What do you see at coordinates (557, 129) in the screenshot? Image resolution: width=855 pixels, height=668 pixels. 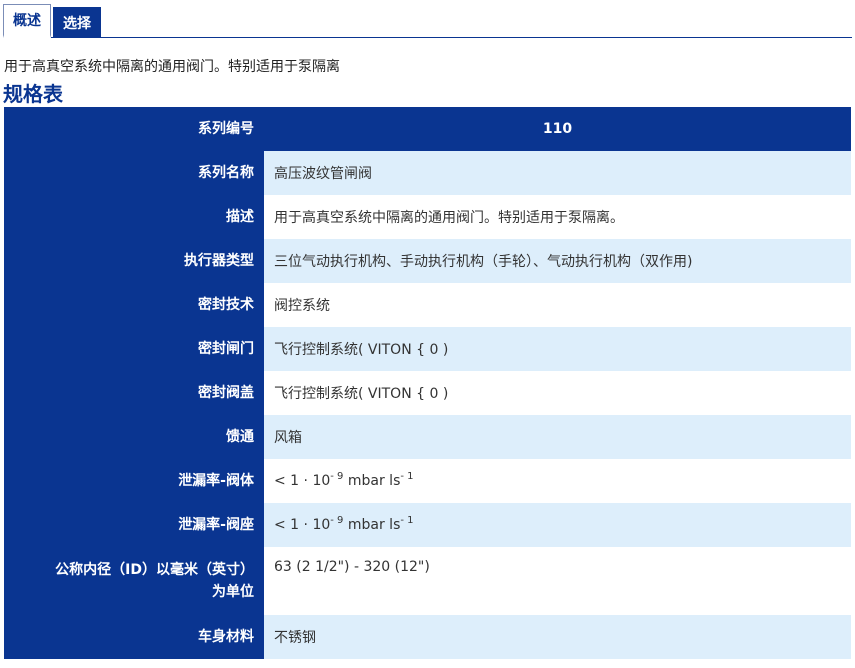 I see `spec-value: 110` at bounding box center [557, 129].